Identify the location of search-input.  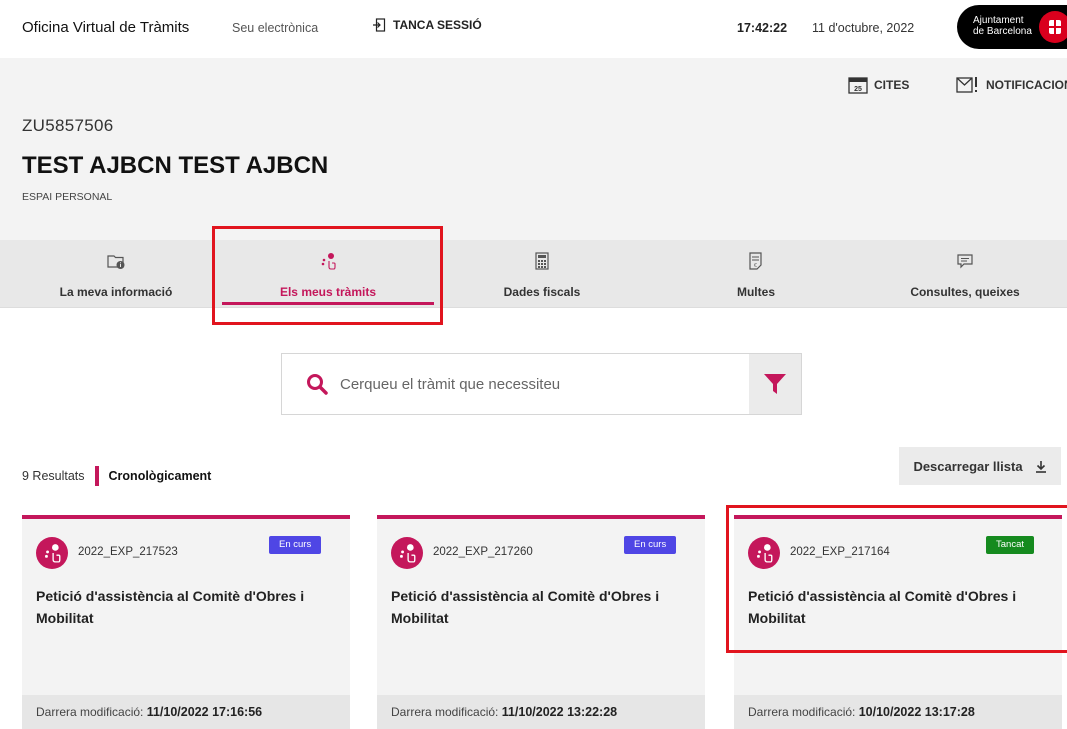
(540, 384).